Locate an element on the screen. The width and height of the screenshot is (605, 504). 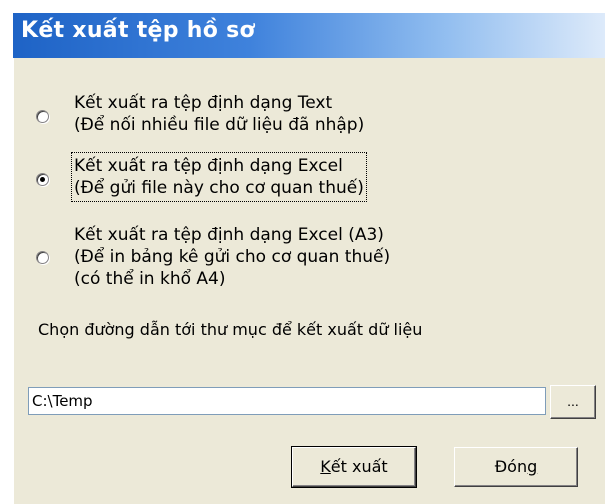
option-excel-a3-line2: (Để in bảng kê gửi cho cơ quan thuế) is located at coordinates (232, 257).